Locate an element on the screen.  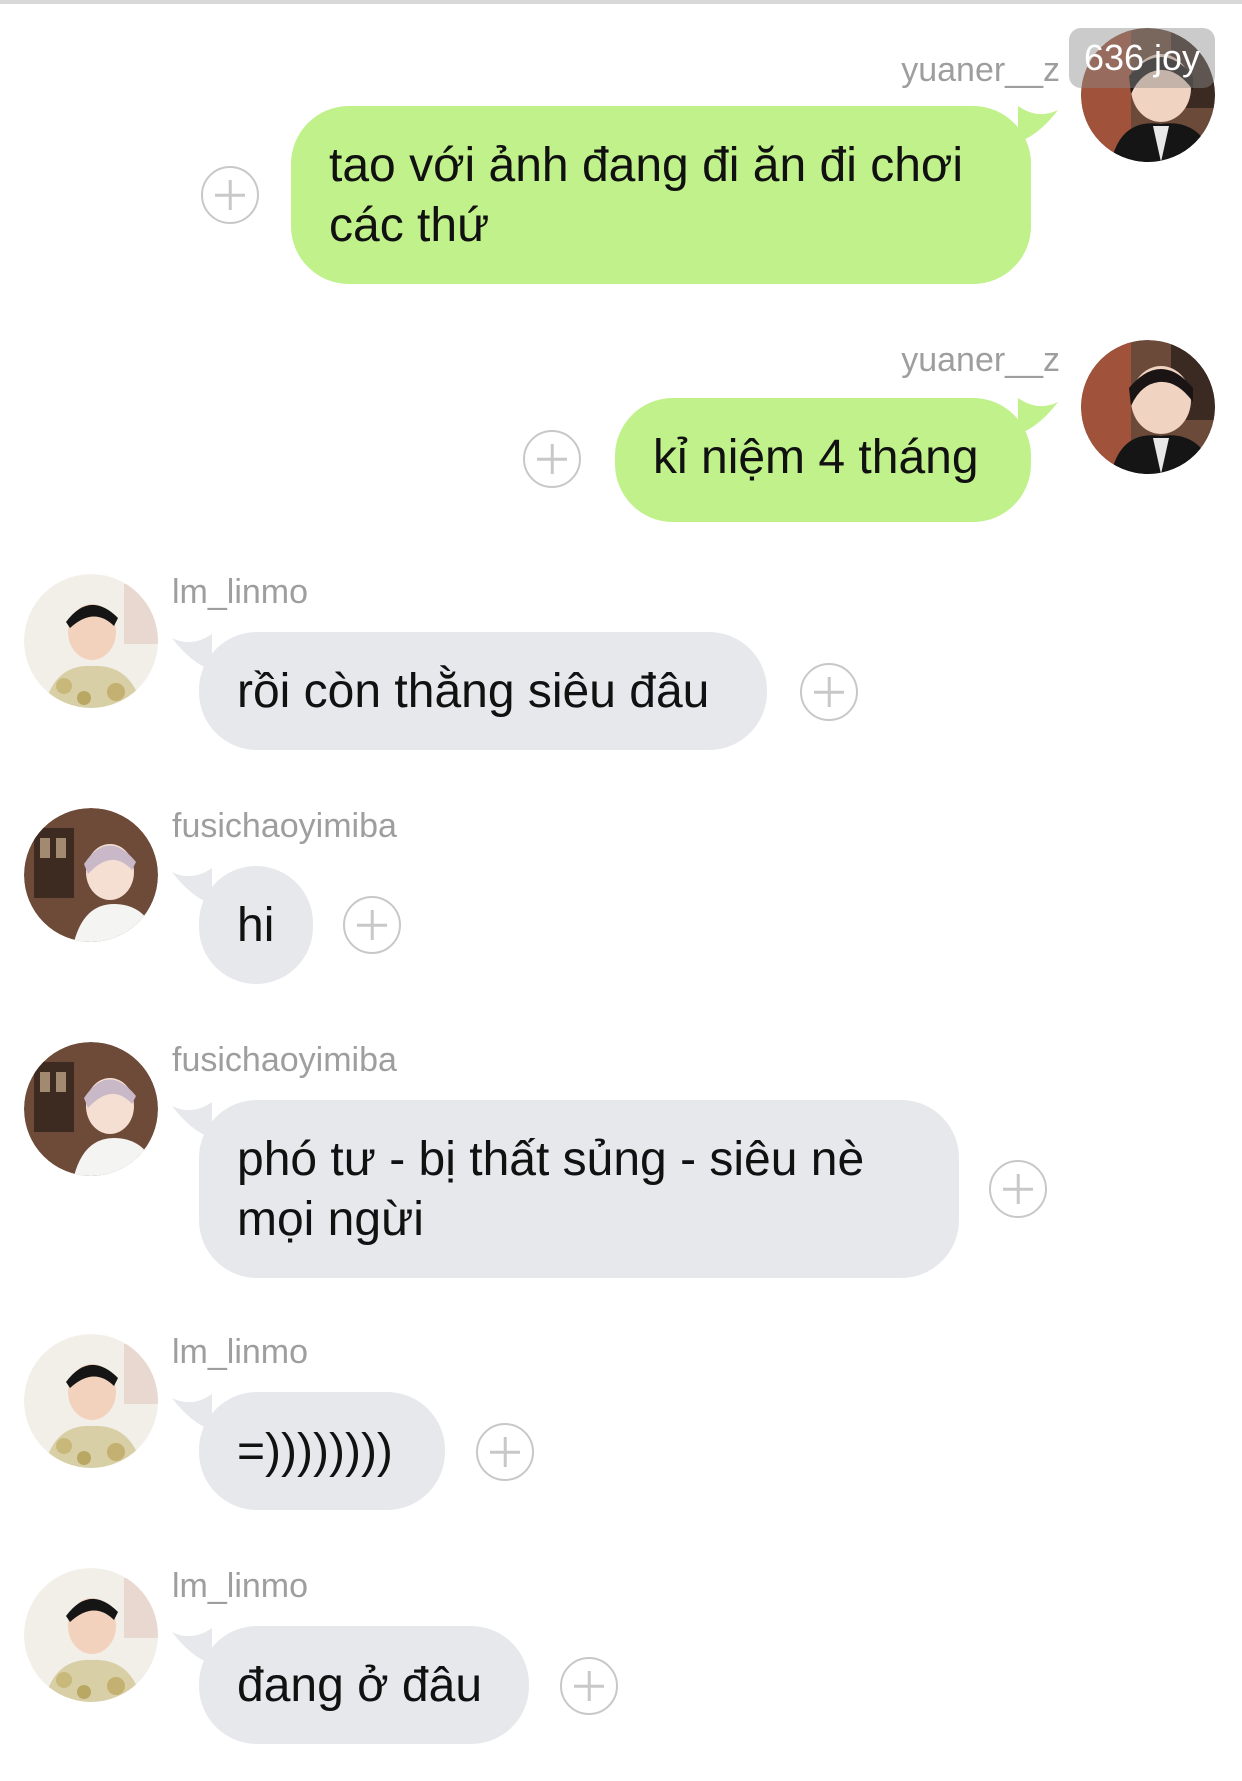
message-bubble: đang ở đâu is located at coordinates (364, 1685).